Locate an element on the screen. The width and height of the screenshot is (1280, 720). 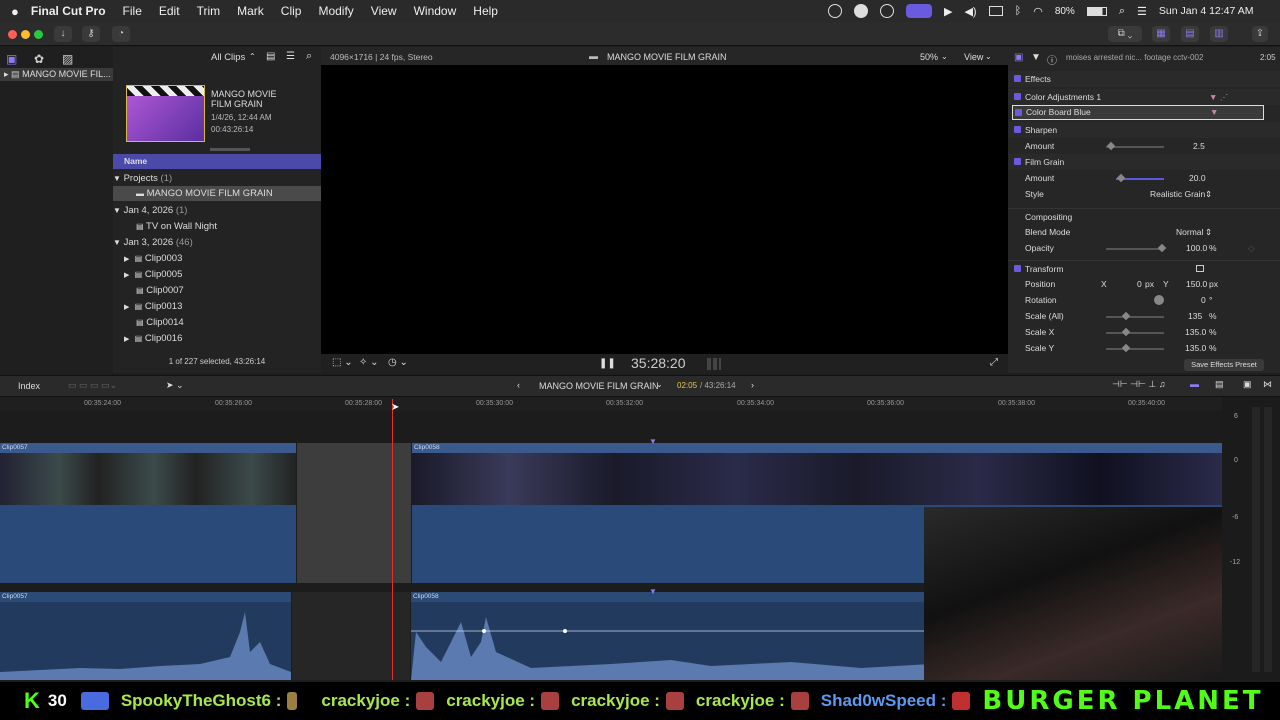
toggle-inspector-button: ▥ is located at coordinates (1219, 34).